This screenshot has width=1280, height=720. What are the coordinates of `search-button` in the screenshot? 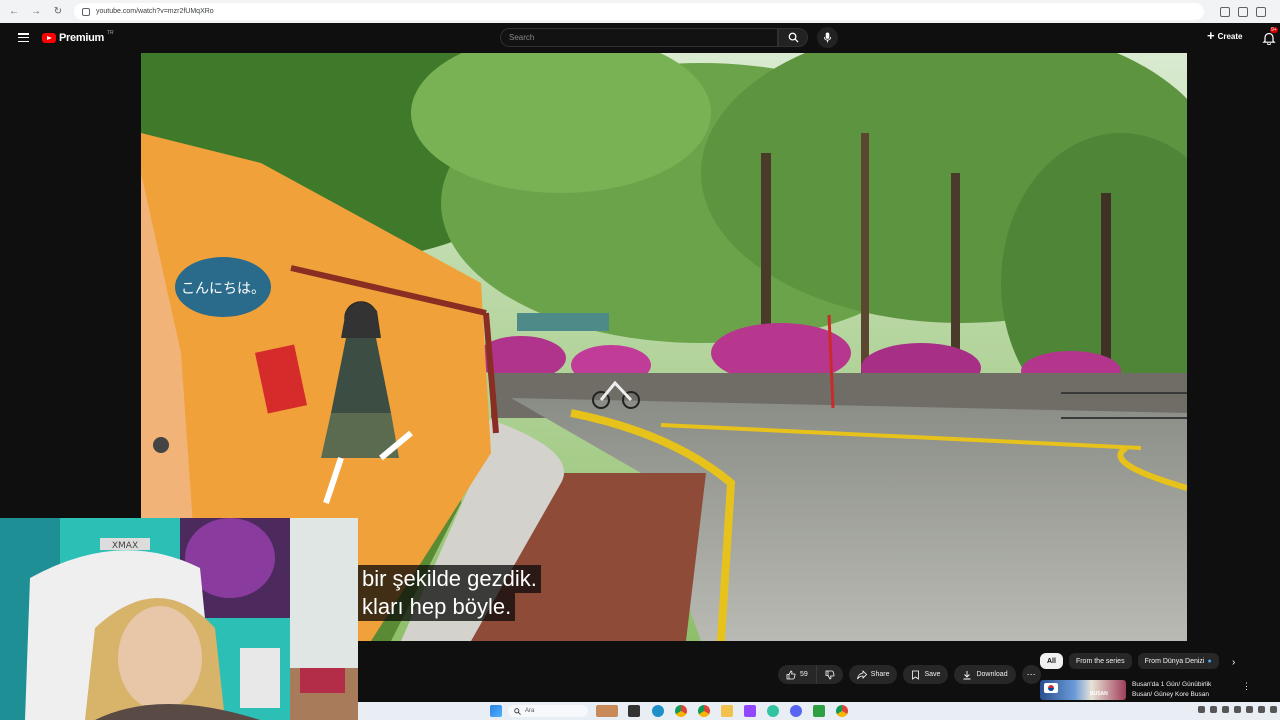 It's located at (793, 37).